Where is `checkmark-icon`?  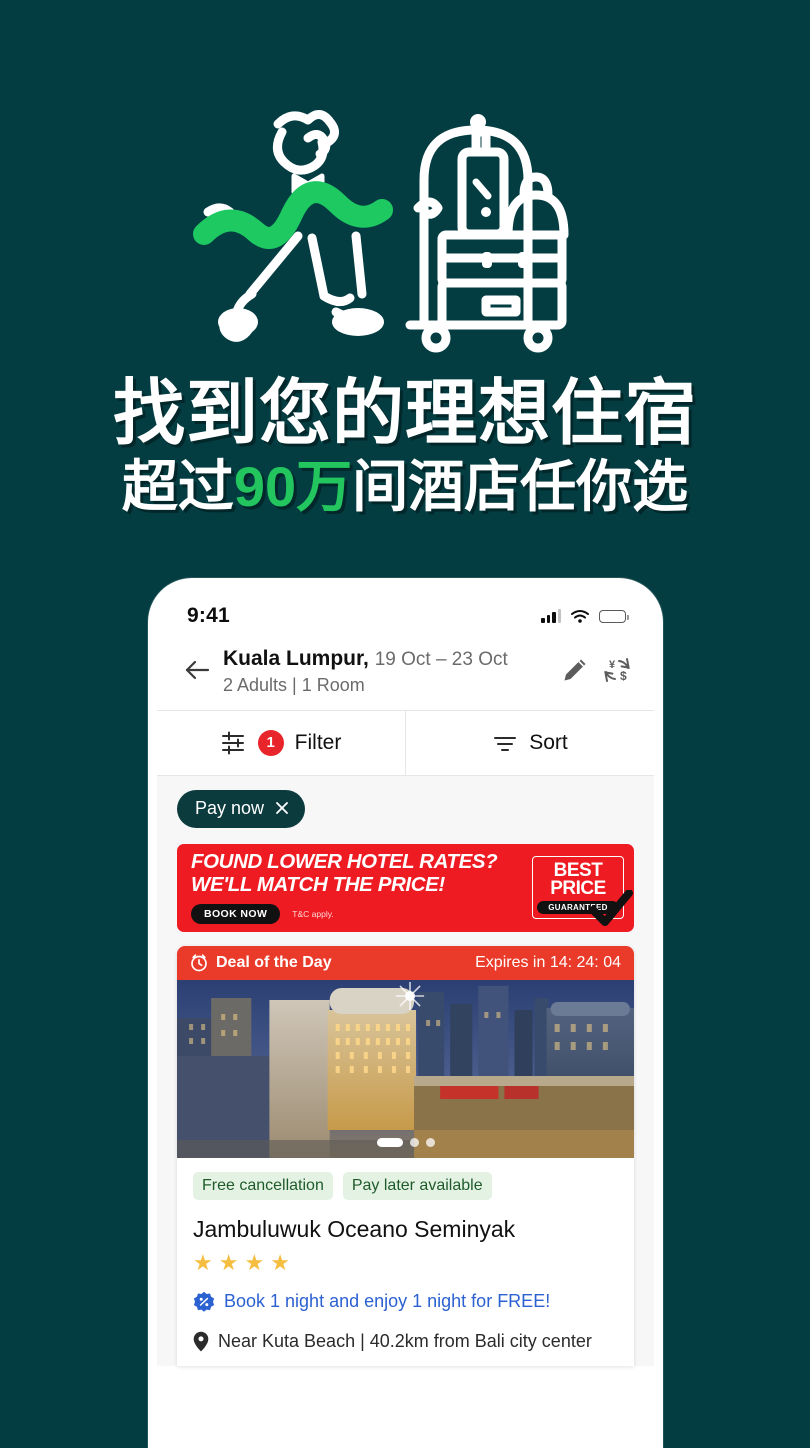
checkmark-icon is located at coordinates (611, 908).